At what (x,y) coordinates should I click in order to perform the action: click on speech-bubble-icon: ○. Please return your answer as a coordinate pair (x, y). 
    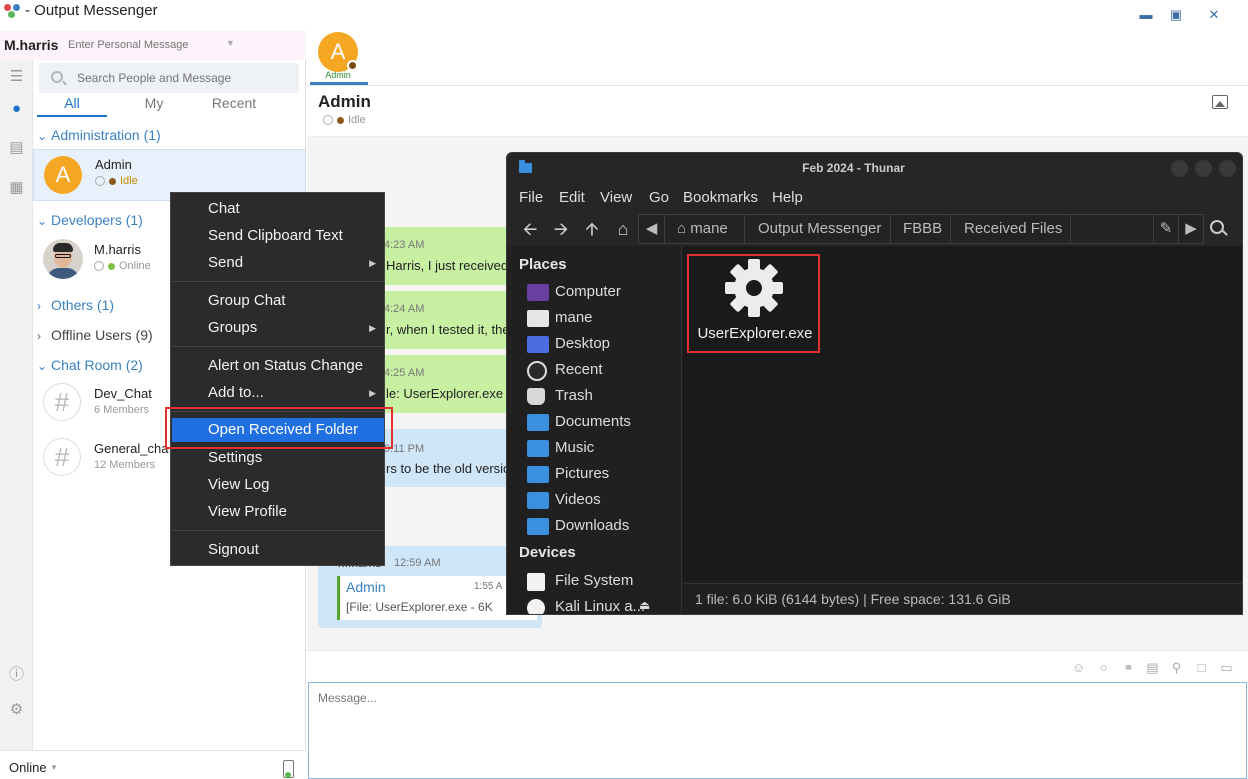
    Looking at the image, I should click on (1103, 667).